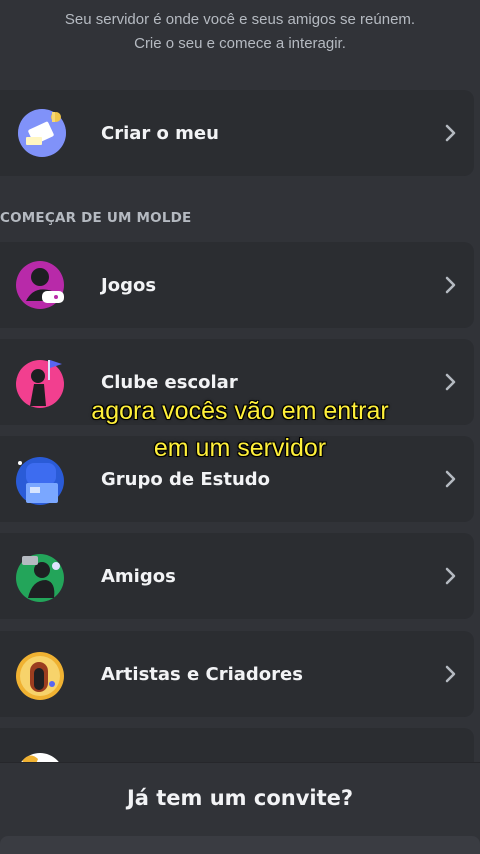 The image size is (480, 854). Describe the element at coordinates (237, 285) in the screenshot. I see `template-gaming-button: Jogos` at that location.